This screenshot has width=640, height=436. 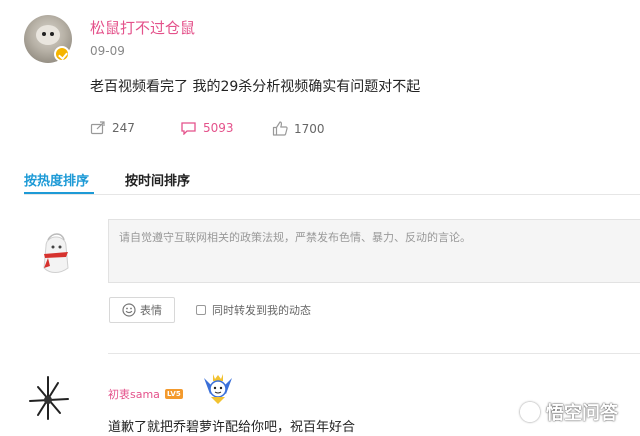 I want to click on repost-checkbox, so click(x=201, y=310).